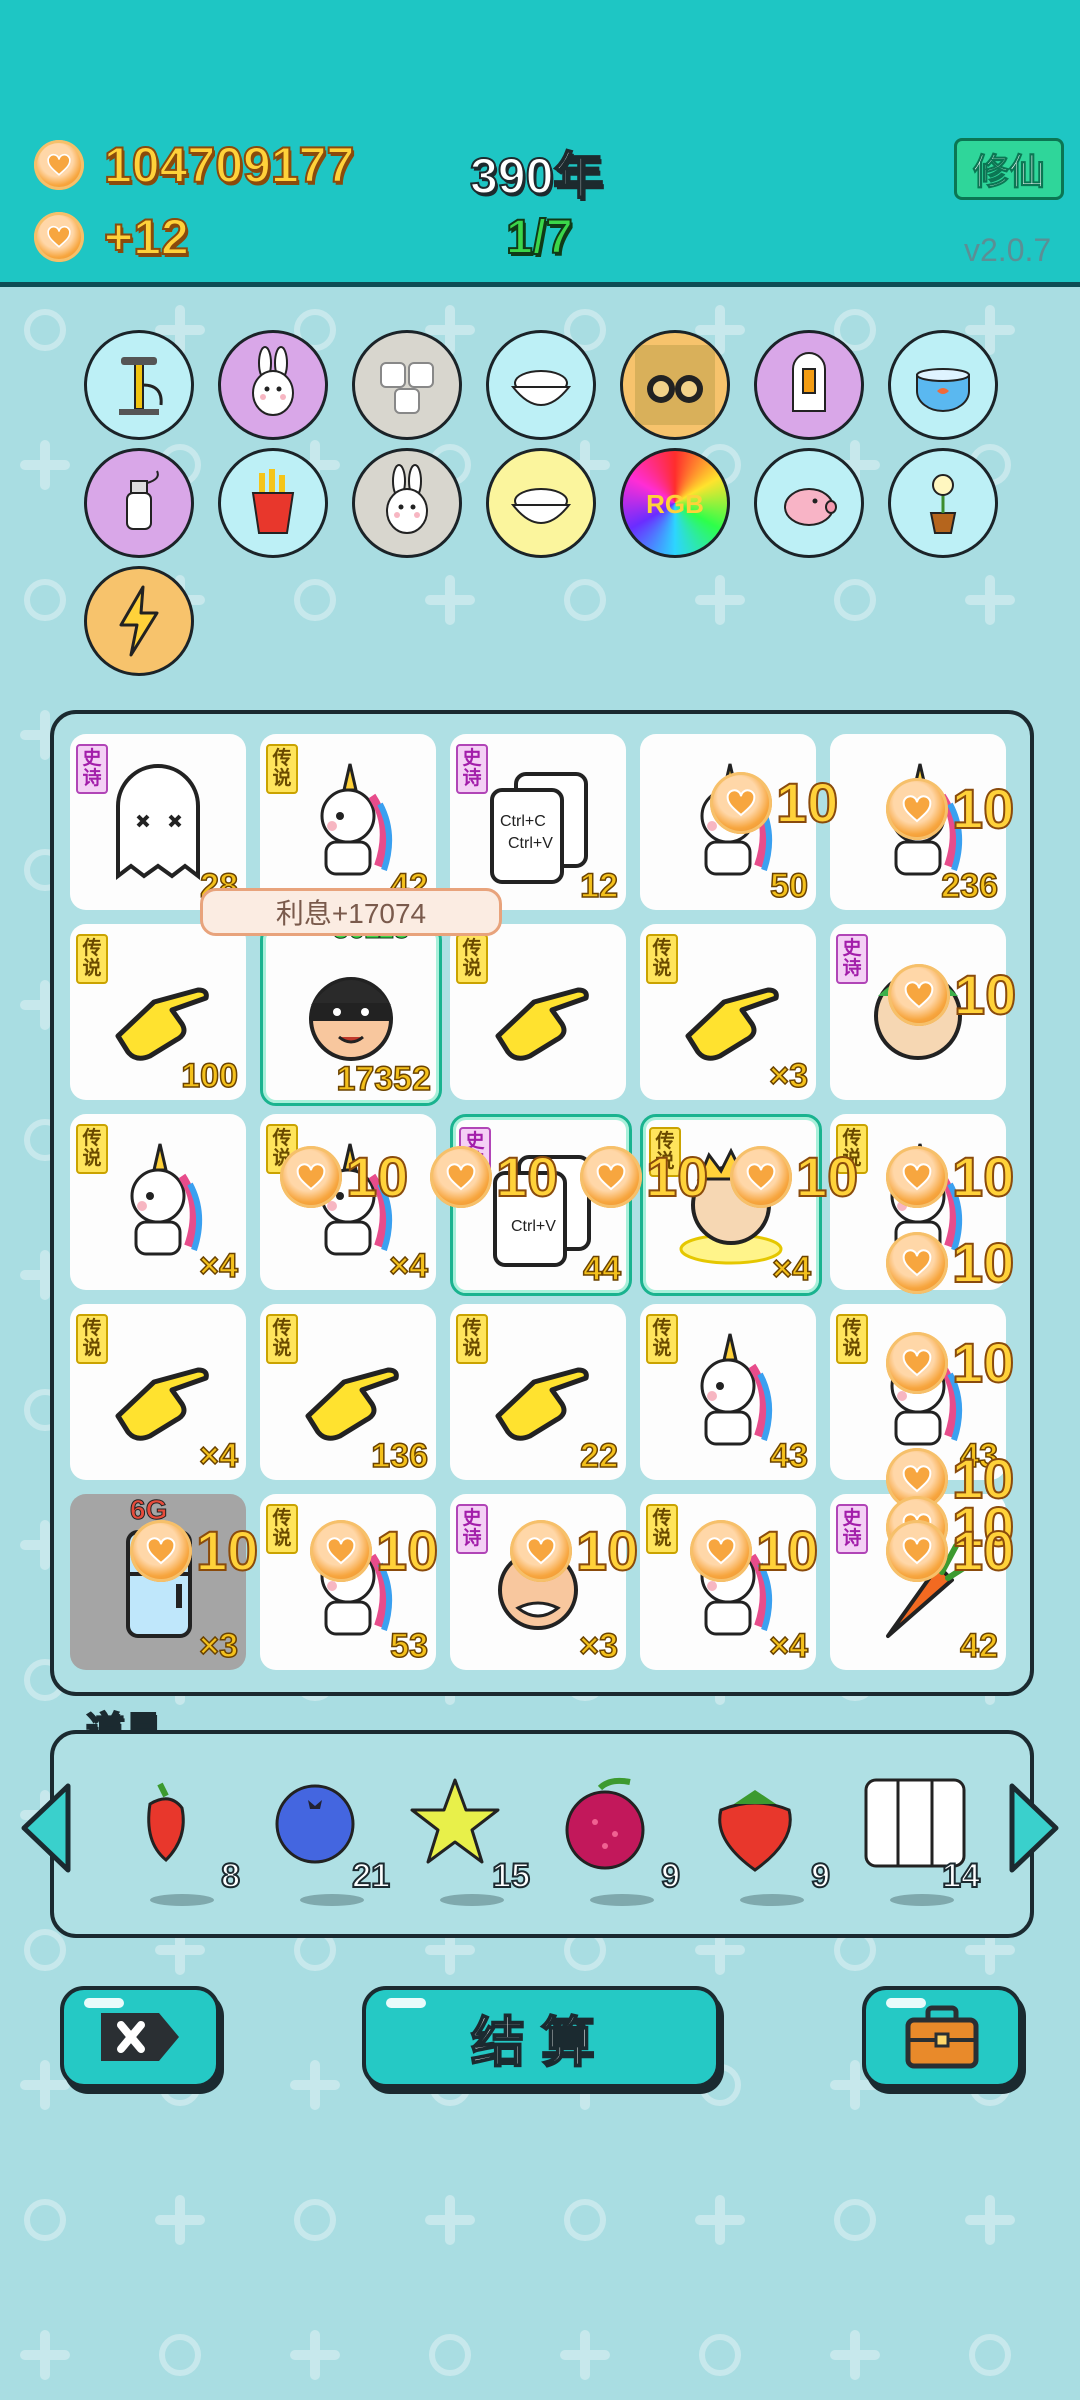 This screenshot has width=1080, height=2400. Describe the element at coordinates (809, 382) in the screenshot. I see `ghost-phone-icon` at that location.